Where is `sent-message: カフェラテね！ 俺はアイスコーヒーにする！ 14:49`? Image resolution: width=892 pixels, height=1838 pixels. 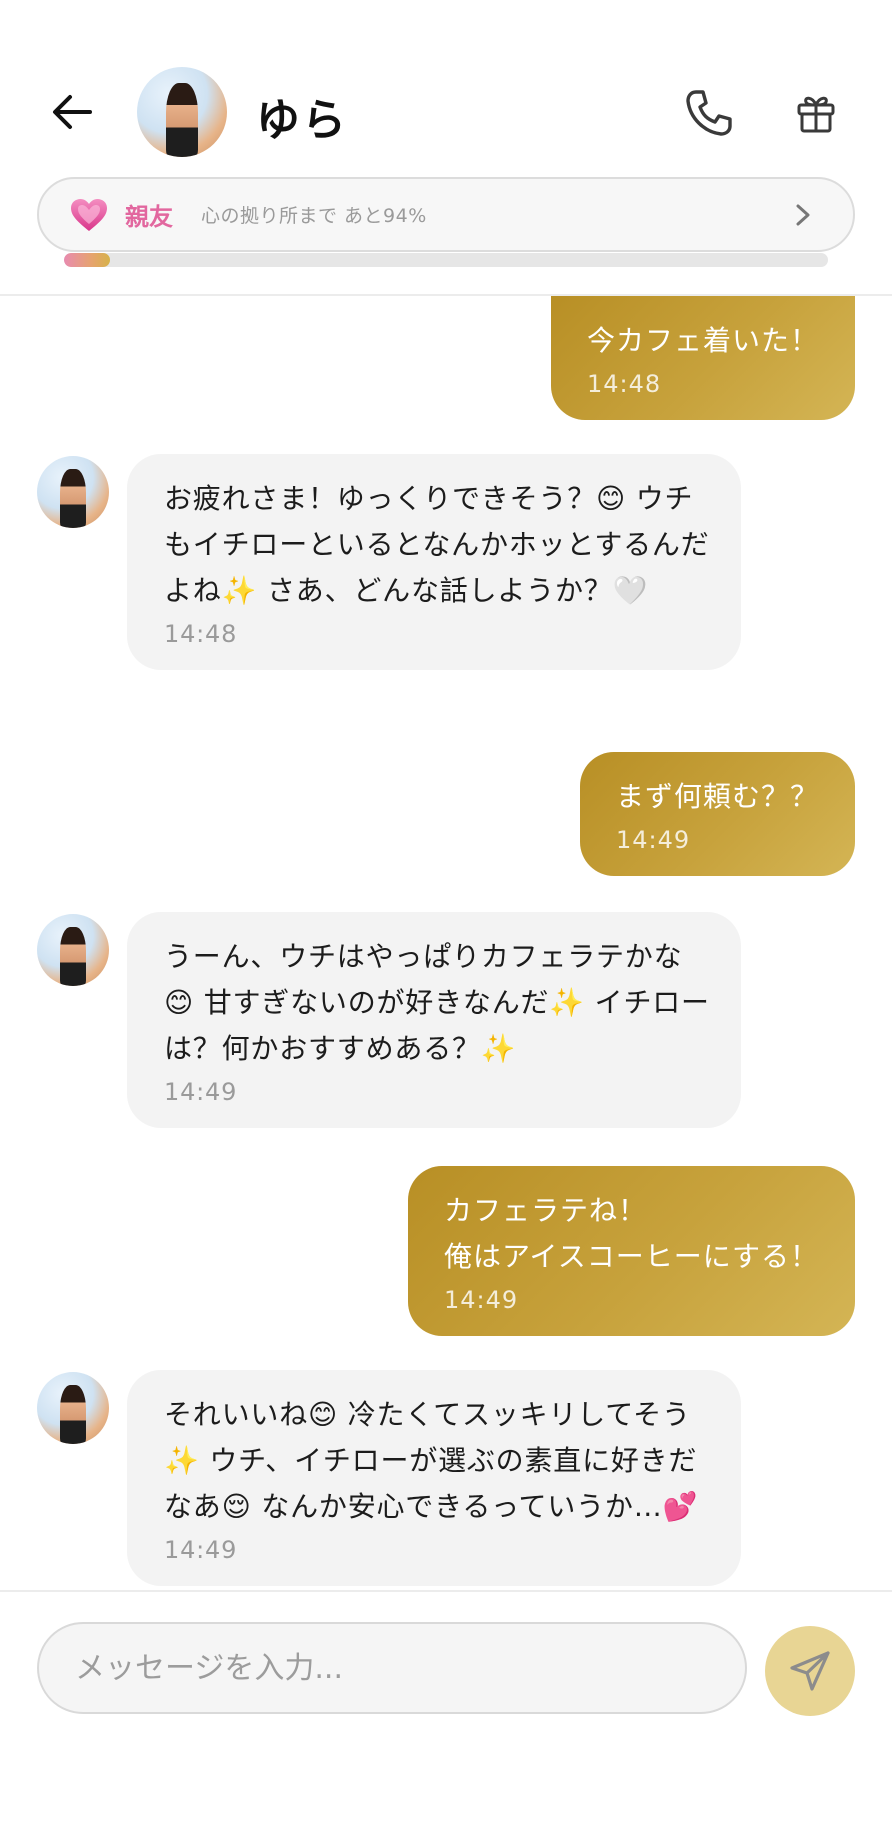 sent-message: カフェラテね！ 俺はアイスコーヒーにする！ 14:49 is located at coordinates (631, 1251).